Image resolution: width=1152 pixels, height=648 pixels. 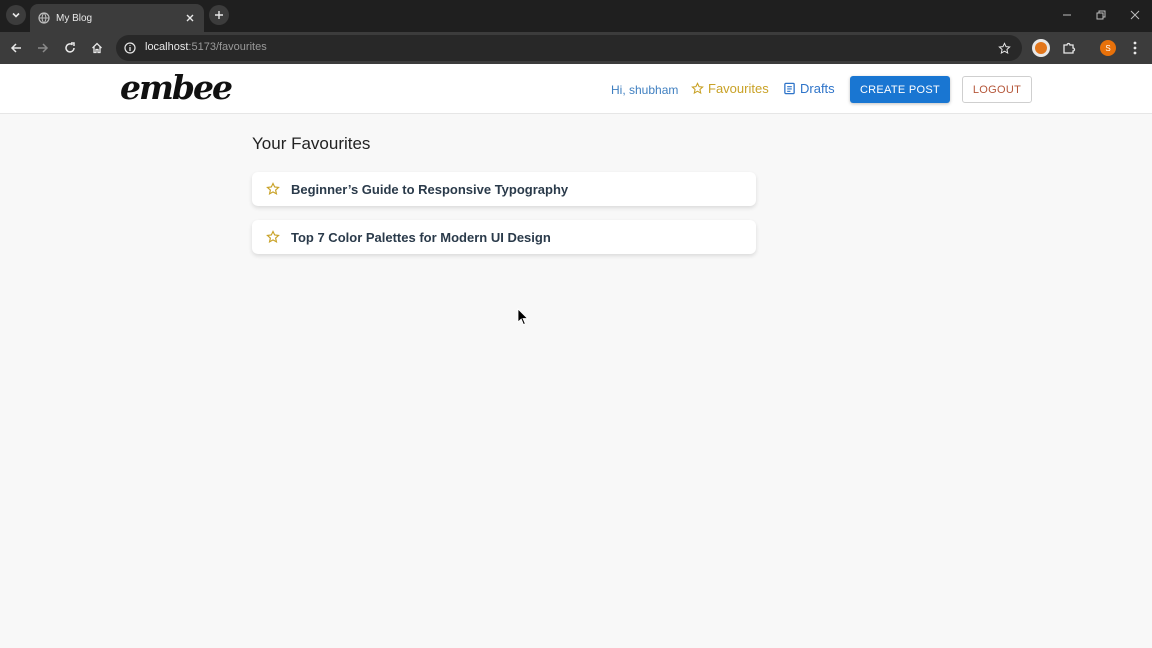 What do you see at coordinates (1108, 48) in the screenshot?
I see `profile-avatar: S` at bounding box center [1108, 48].